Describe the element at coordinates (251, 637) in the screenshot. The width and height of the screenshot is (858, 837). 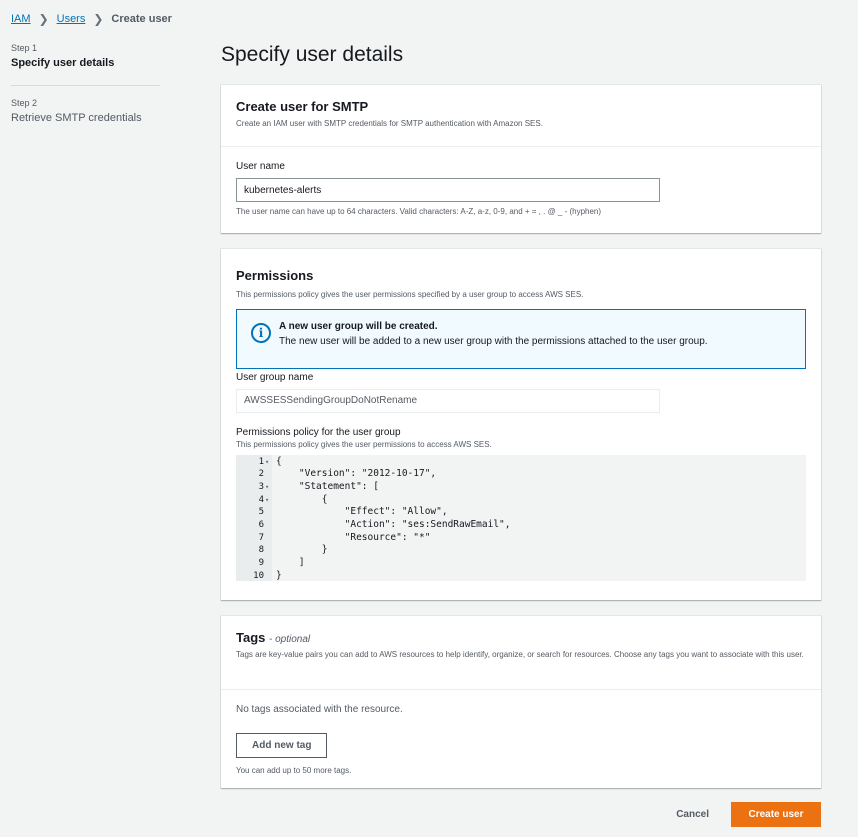
I see `tags-title: Tags` at that location.